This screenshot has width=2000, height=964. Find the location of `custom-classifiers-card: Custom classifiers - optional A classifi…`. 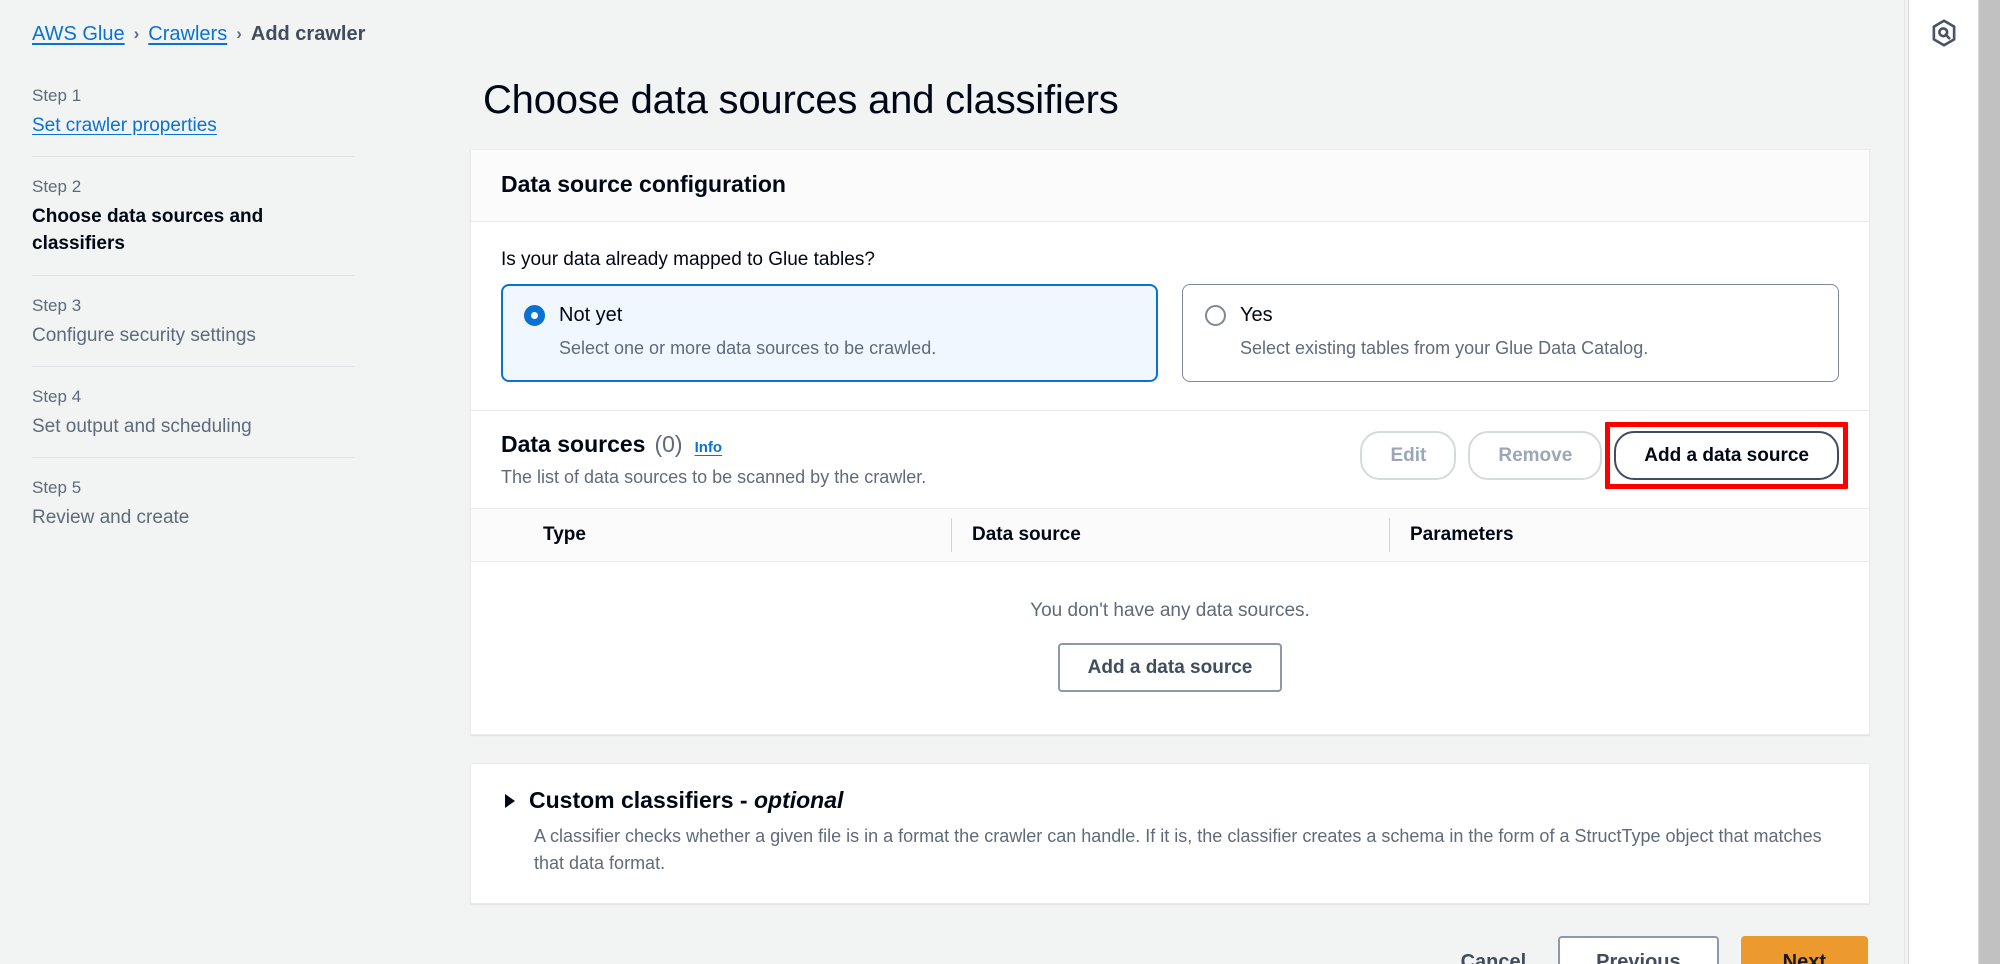

custom-classifiers-card: Custom classifiers - optional A classifi… is located at coordinates (1170, 833).